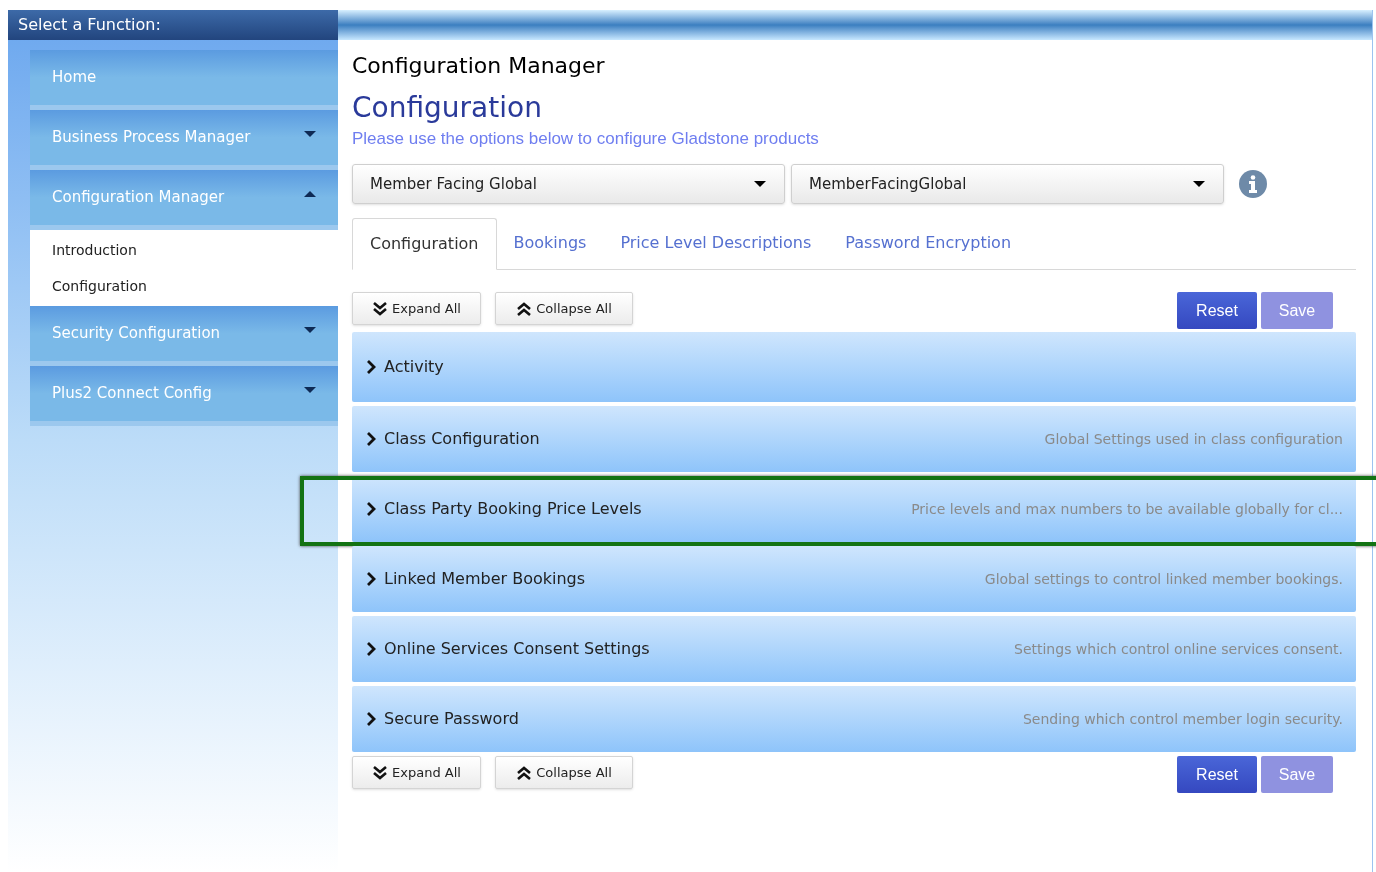  What do you see at coordinates (1182, 719) in the screenshot?
I see `section-description: Sending which control member login security.` at bounding box center [1182, 719].